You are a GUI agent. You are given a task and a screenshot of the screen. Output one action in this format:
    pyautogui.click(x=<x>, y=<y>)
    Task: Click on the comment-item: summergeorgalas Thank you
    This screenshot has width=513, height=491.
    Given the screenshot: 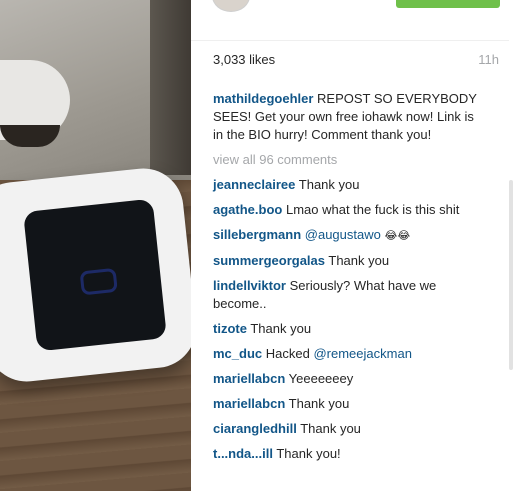 What is the action you would take?
    pyautogui.click(x=348, y=261)
    